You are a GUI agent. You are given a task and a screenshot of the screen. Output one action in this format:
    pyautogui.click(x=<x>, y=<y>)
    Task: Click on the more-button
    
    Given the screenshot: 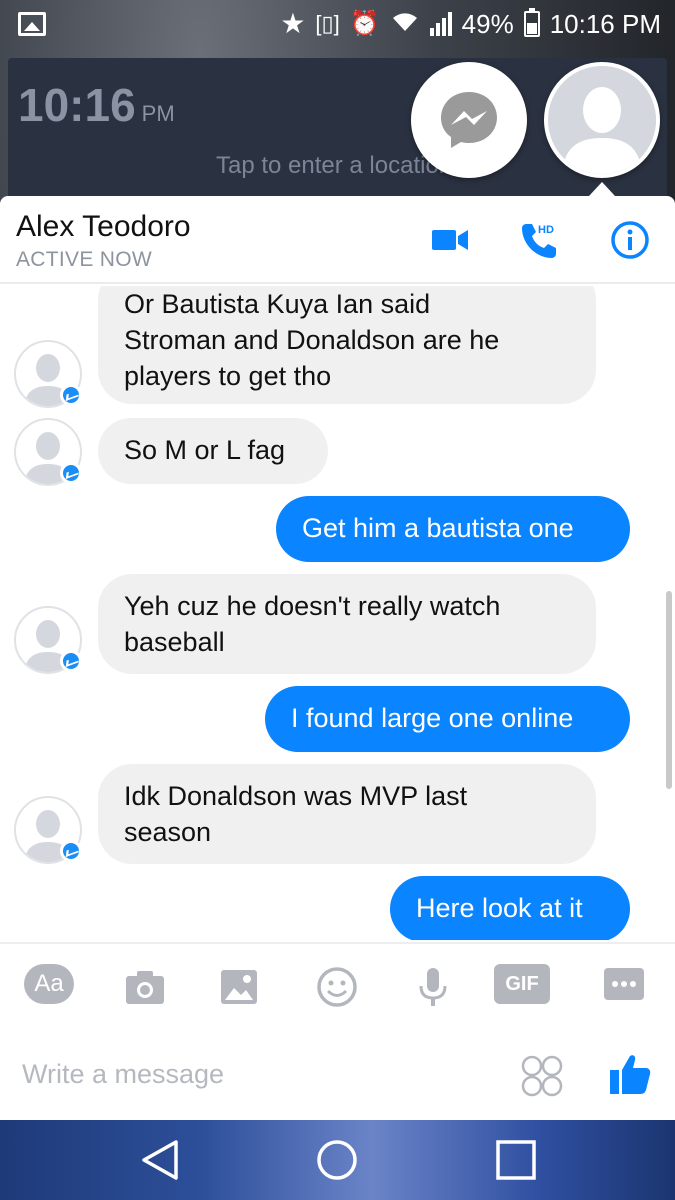 What is the action you would take?
    pyautogui.click(x=624, y=987)
    